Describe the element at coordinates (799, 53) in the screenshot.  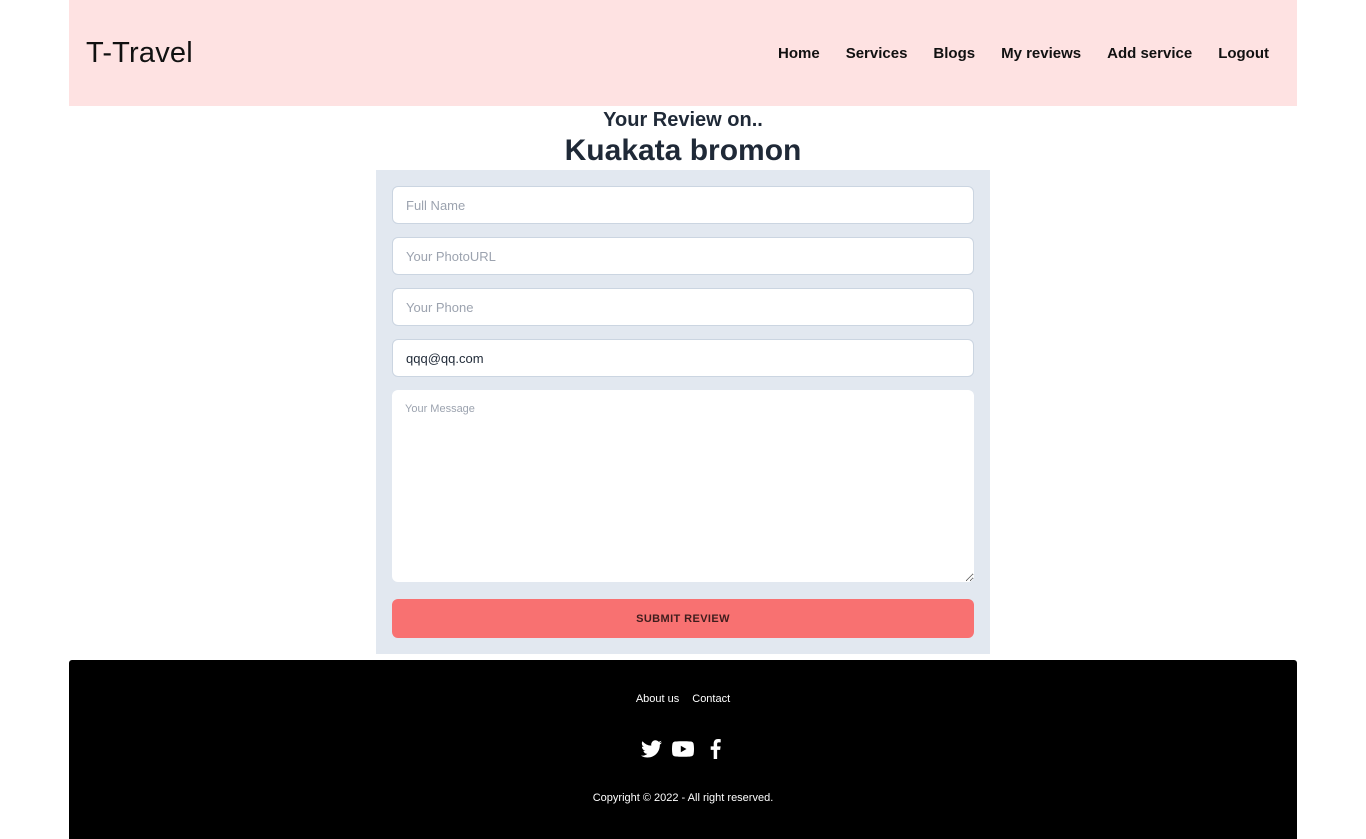
I see `nav-home: Home` at that location.